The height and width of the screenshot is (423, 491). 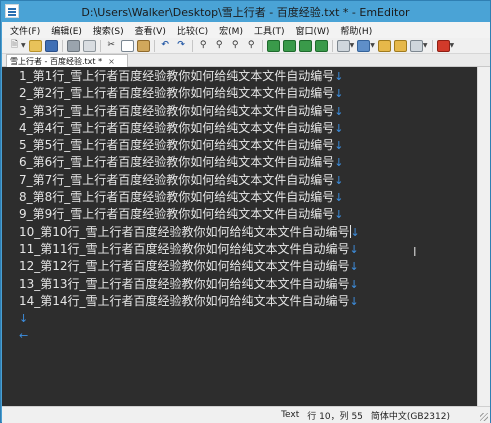 What do you see at coordinates (273, 45) in the screenshot?
I see `wrap-icon` at bounding box center [273, 45].